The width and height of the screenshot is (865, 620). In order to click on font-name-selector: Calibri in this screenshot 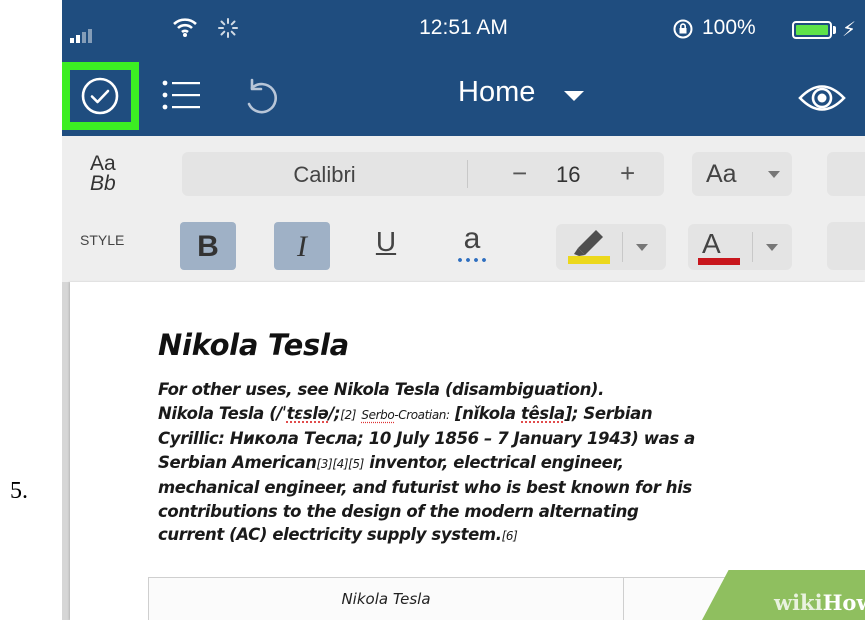, I will do `click(324, 175)`.